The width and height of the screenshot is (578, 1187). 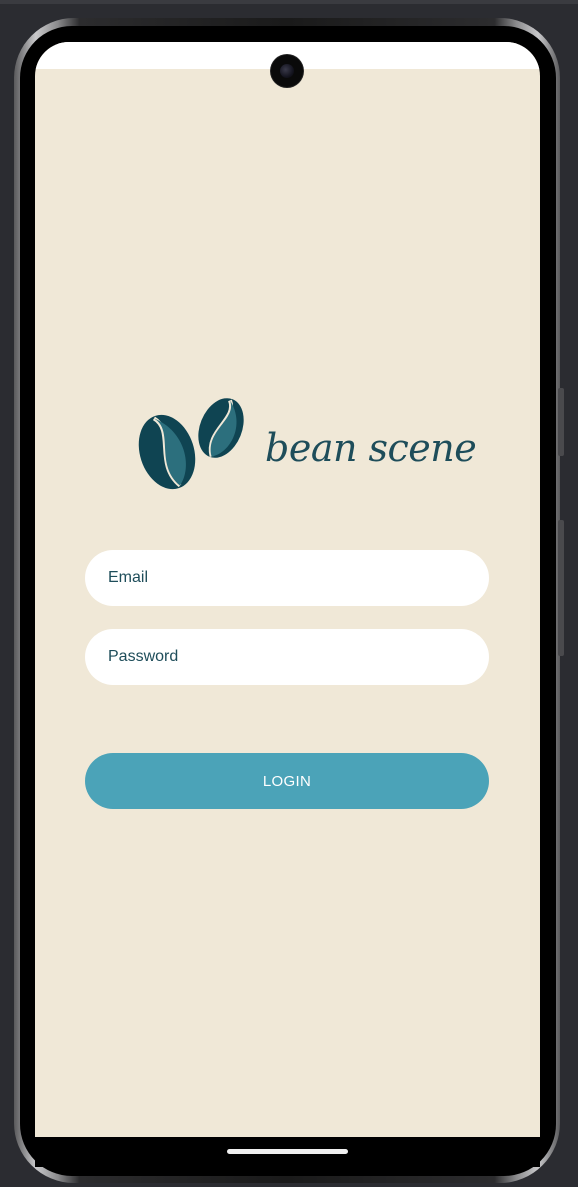 What do you see at coordinates (561, 422) in the screenshot?
I see `volume-button` at bounding box center [561, 422].